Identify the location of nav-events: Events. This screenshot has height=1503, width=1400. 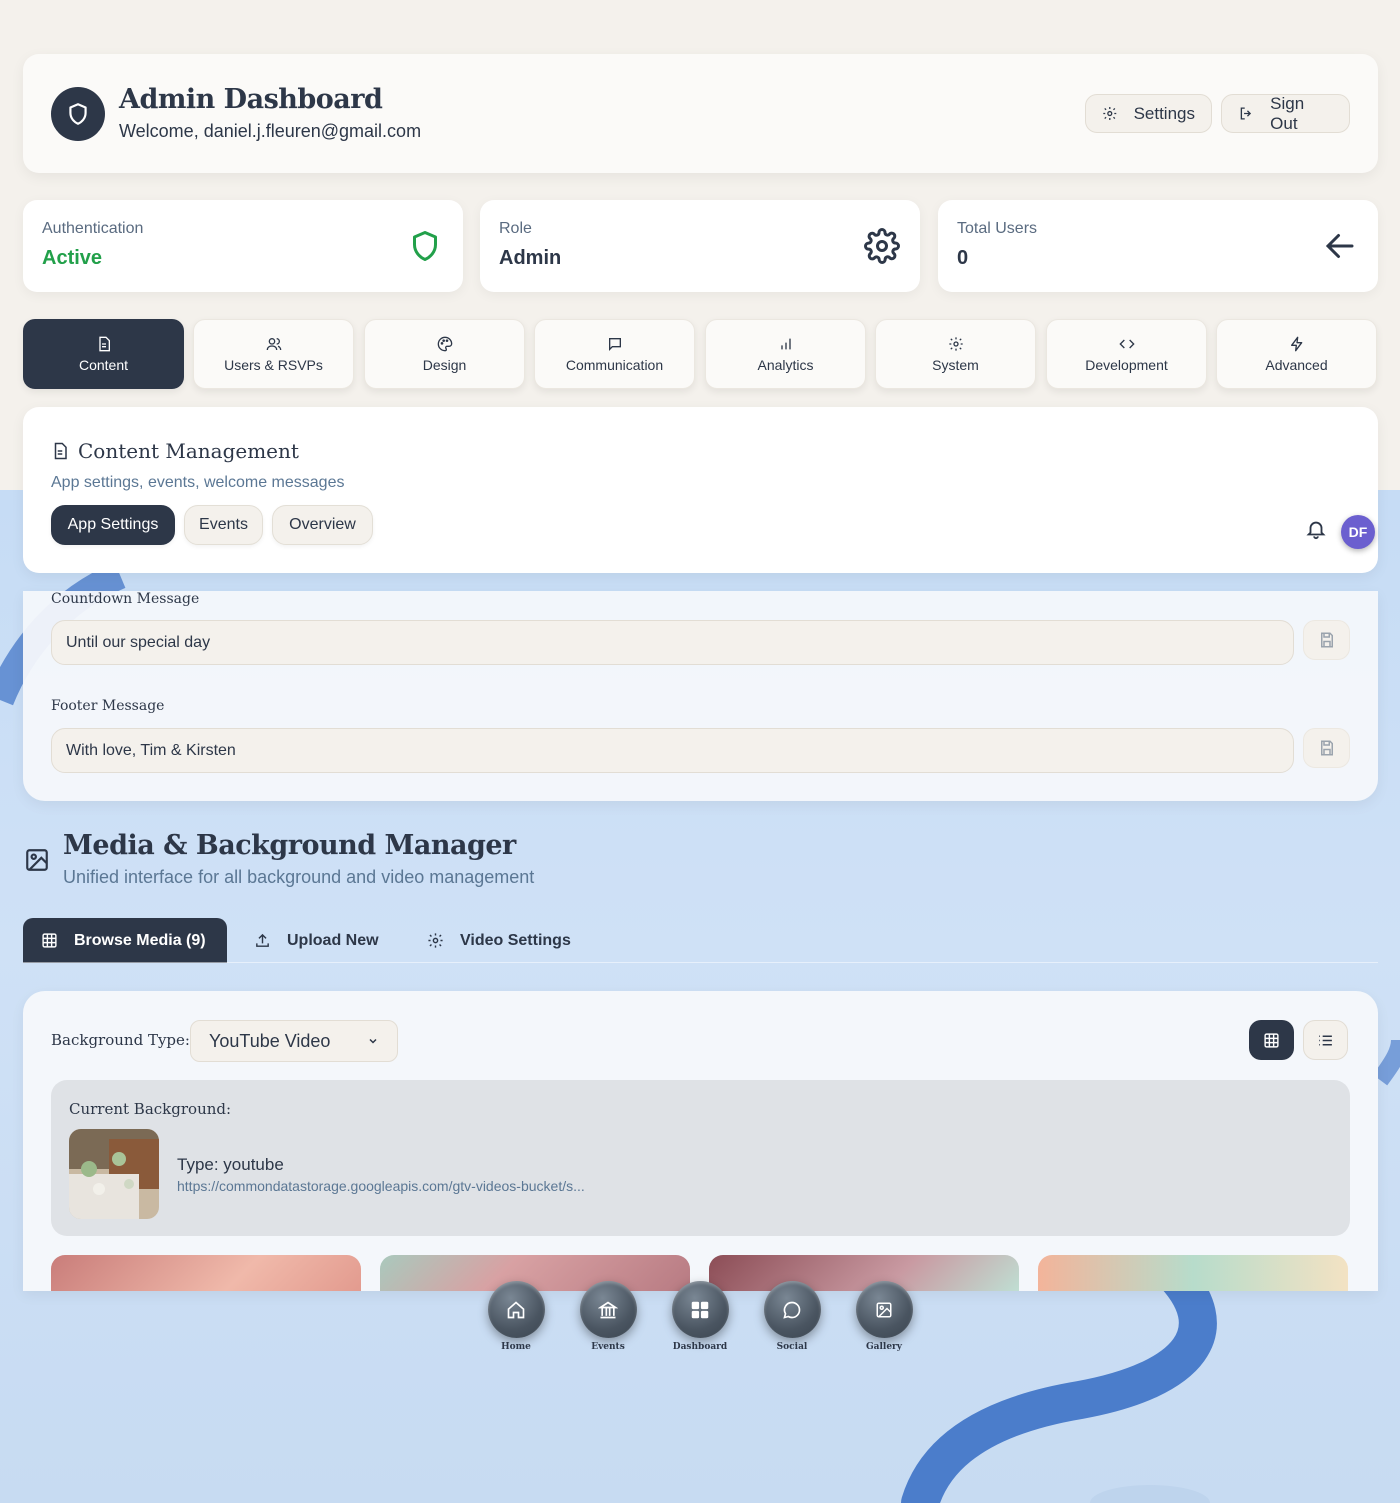
(608, 1316).